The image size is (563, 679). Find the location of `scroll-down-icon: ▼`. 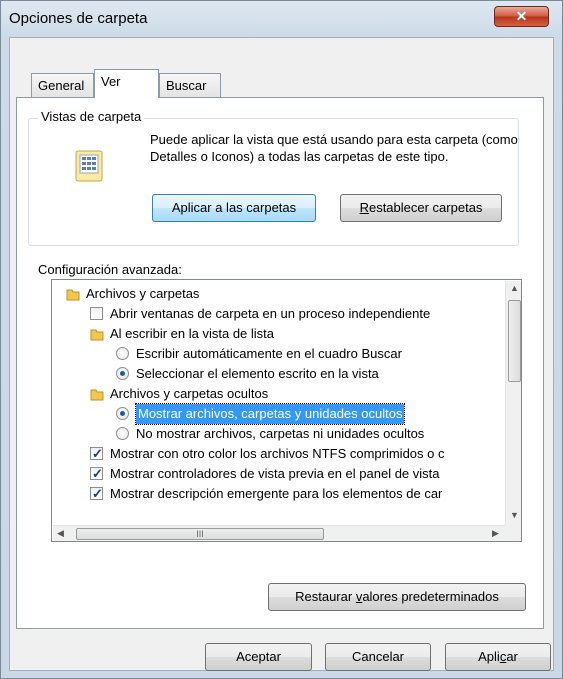

scroll-down-icon: ▼ is located at coordinates (513, 515).